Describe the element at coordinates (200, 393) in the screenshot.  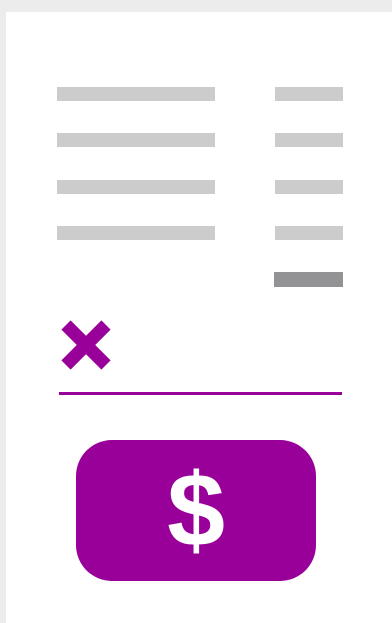
I see `signature-line` at that location.